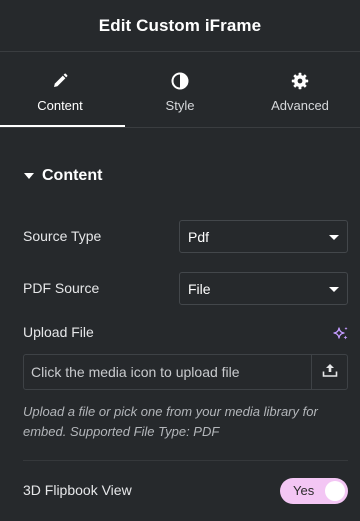 The width and height of the screenshot is (360, 521). I want to click on source-type-label: Source Type, so click(62, 236).